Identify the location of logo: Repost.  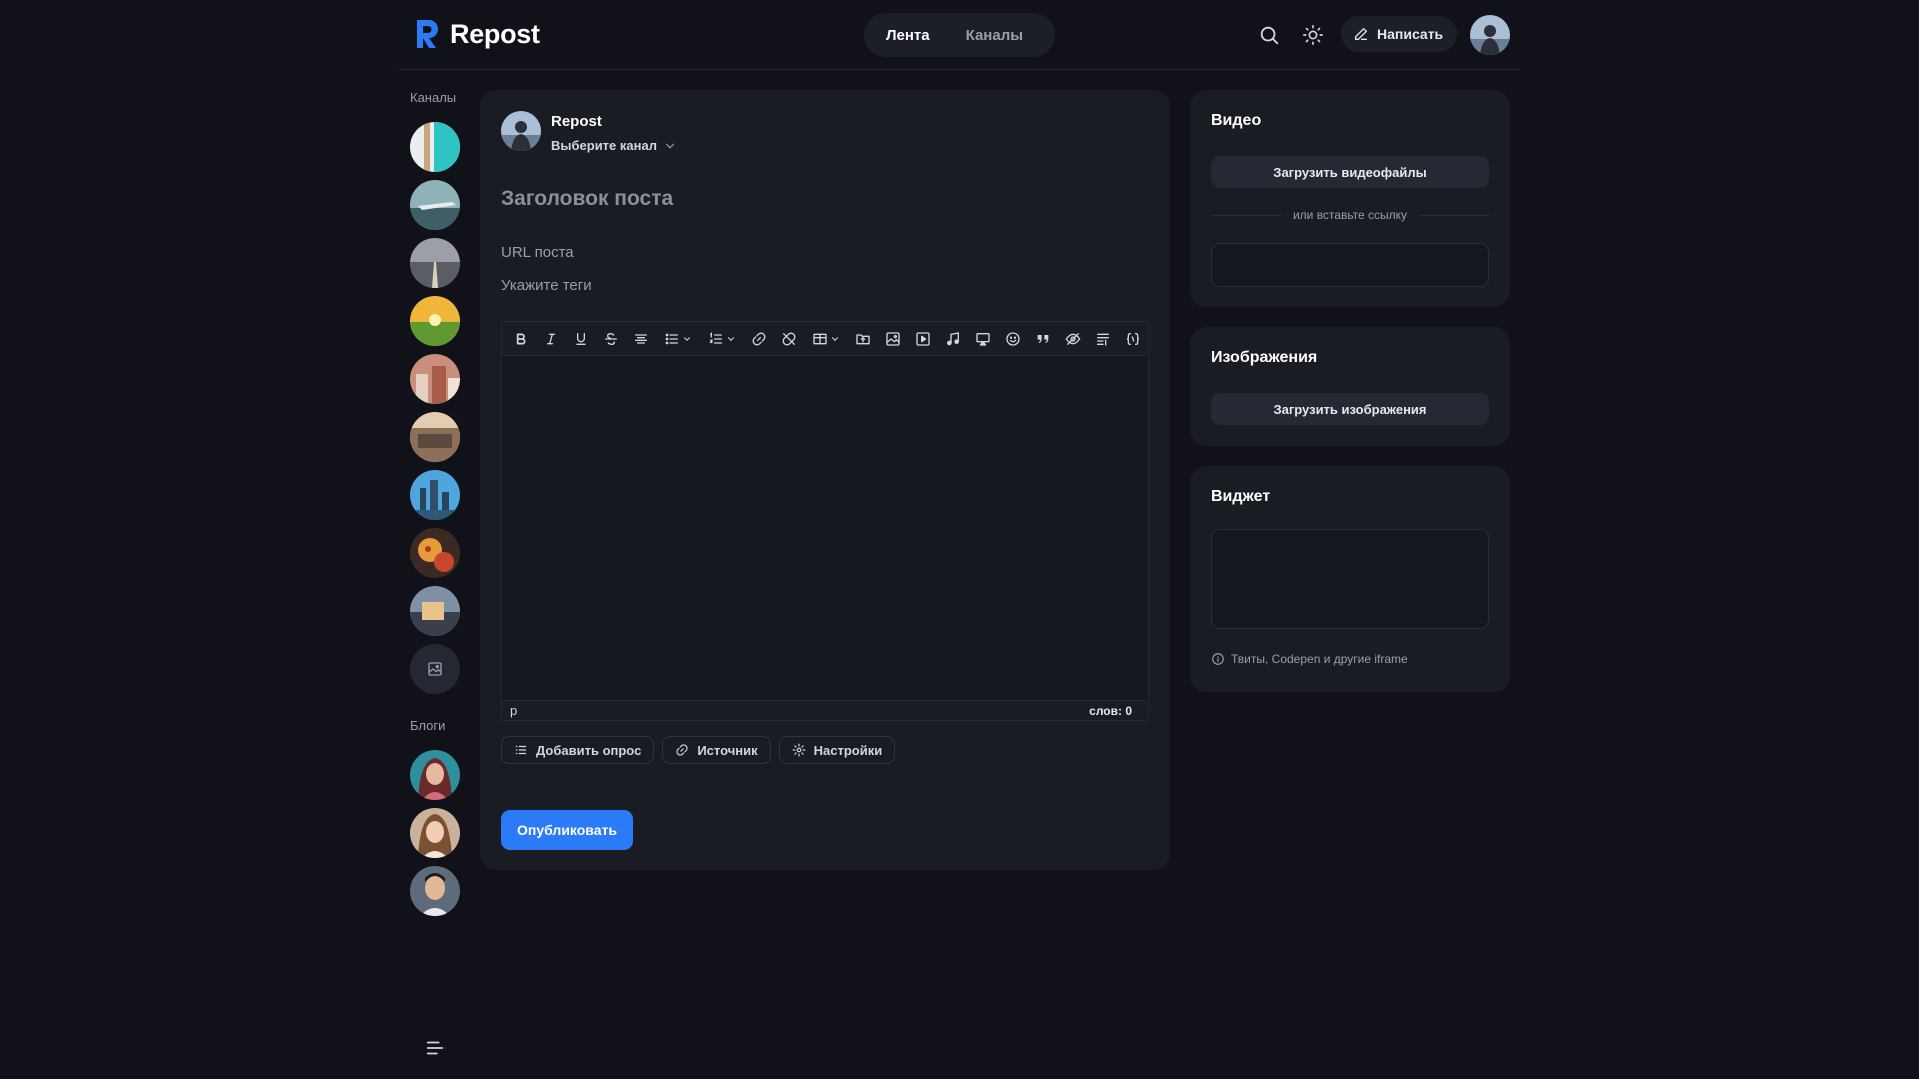
(477, 34).